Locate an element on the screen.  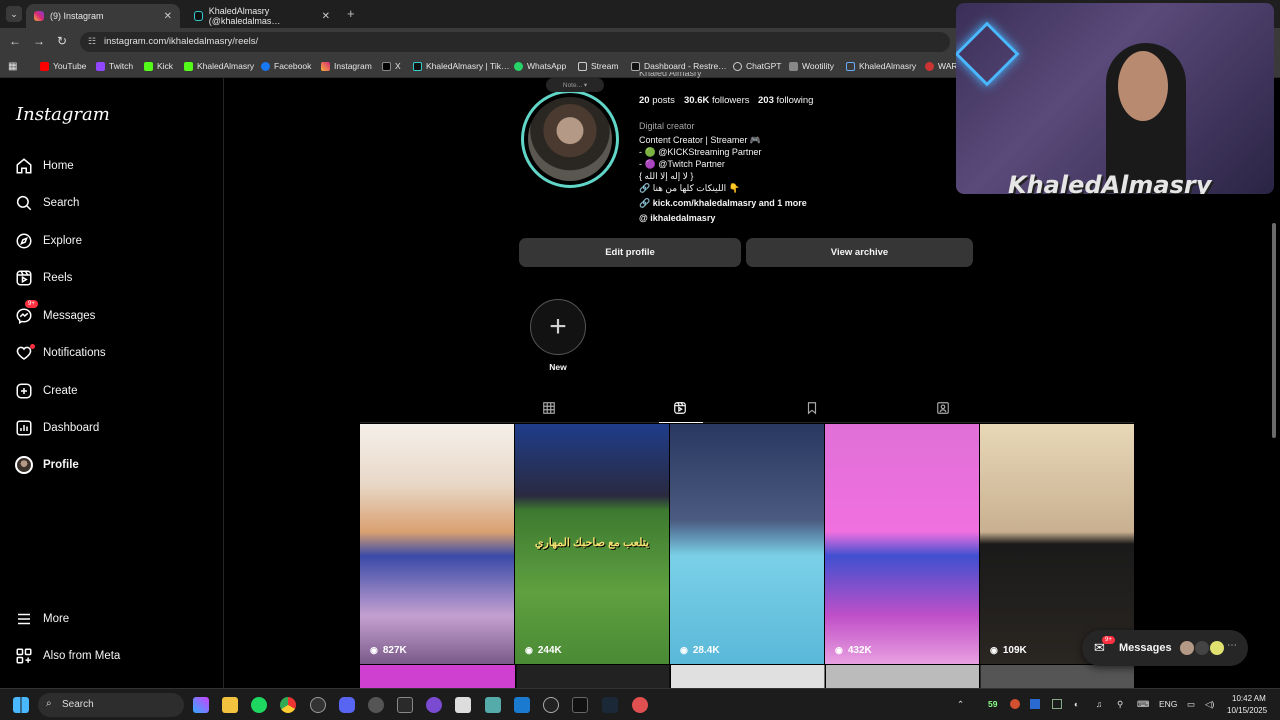
sidebar-item-also-from-meta: Also from Meta is located at coordinates (67, 656).